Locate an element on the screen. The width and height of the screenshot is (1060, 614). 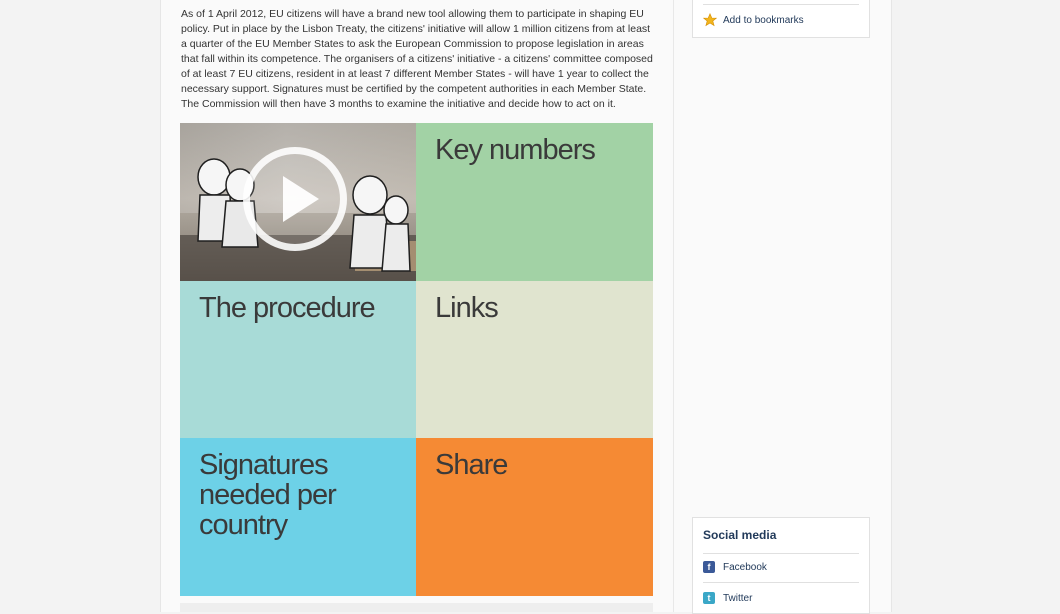
facebook-icon: f is located at coordinates (709, 567).